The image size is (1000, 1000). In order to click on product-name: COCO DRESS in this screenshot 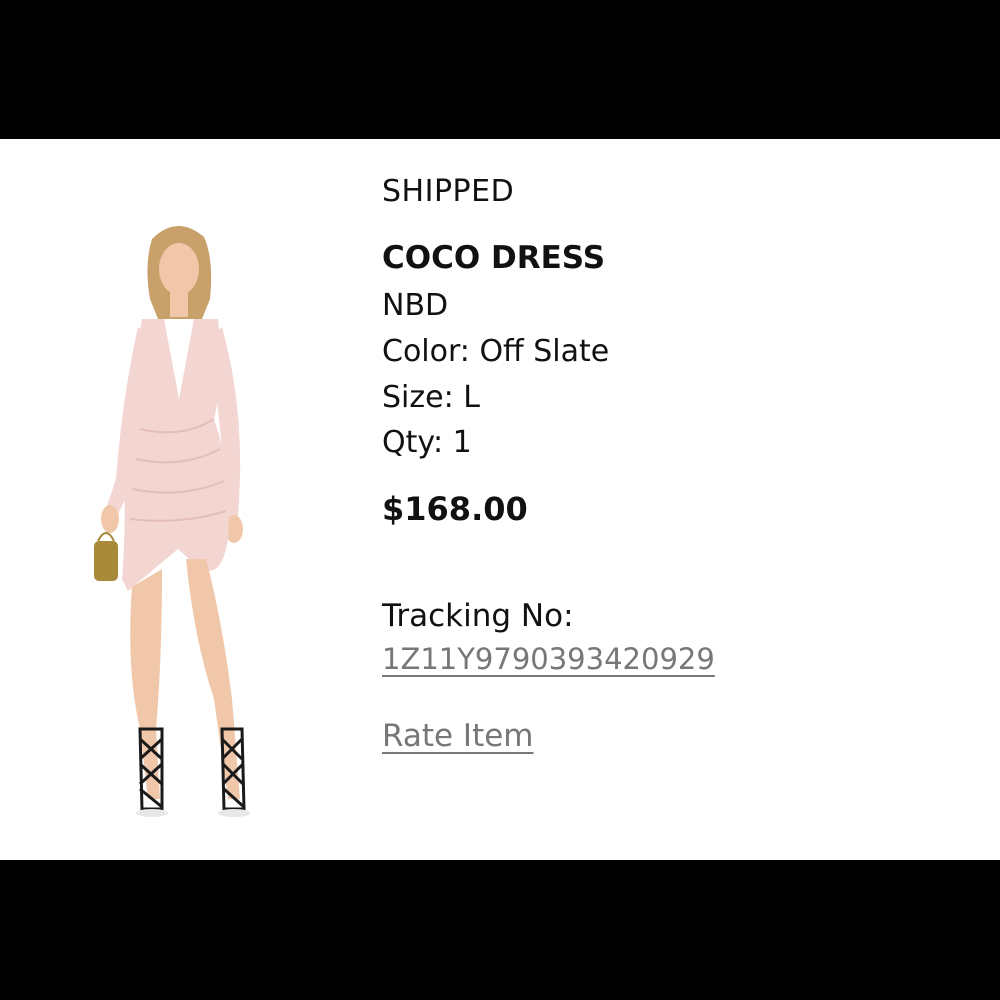, I will do `click(493, 258)`.